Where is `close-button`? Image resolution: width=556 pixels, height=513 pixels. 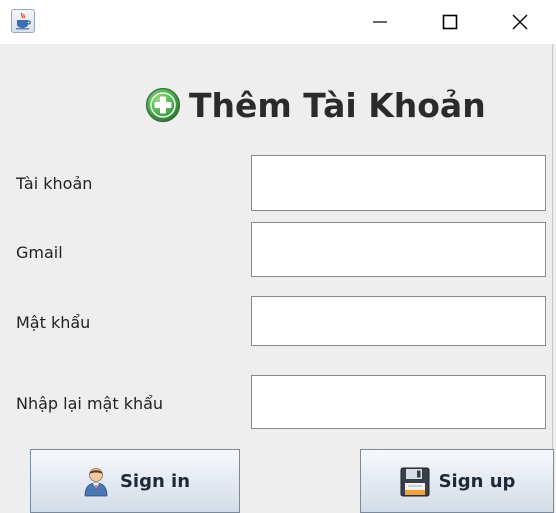 close-button is located at coordinates (520, 22).